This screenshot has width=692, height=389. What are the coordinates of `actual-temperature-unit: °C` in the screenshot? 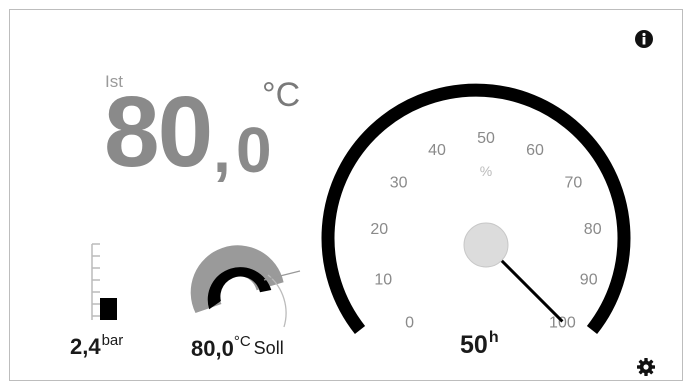 It's located at (281, 95).